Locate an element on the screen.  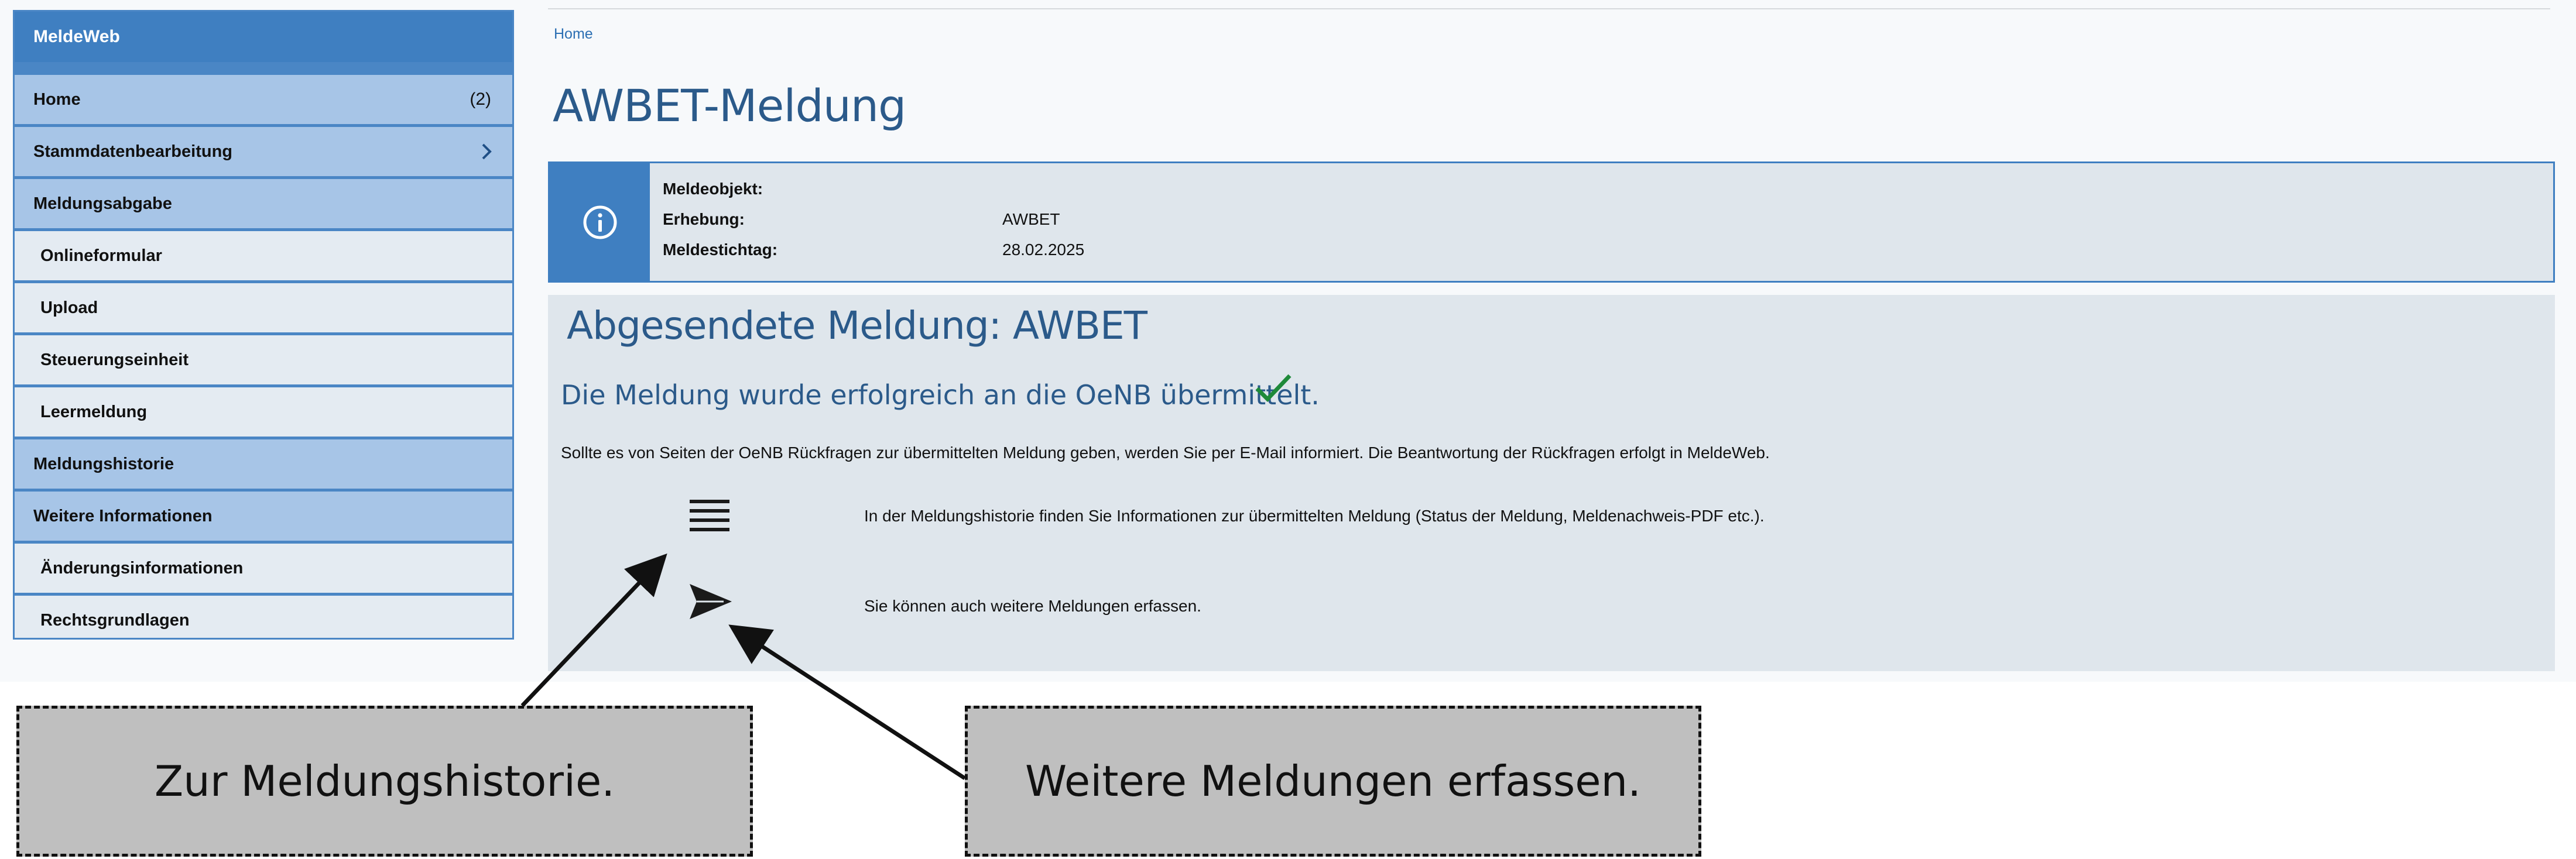
sidebar-item-label: Meldungsabgabe is located at coordinates (102, 203).